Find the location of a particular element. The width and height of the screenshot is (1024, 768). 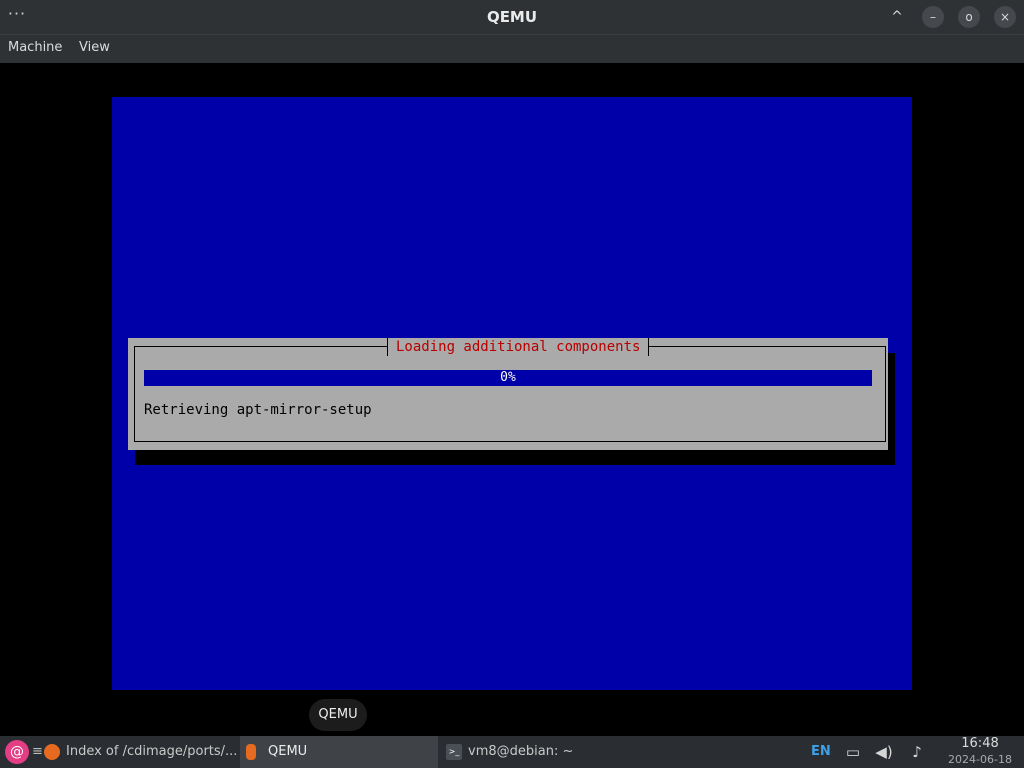

minimize-button: – is located at coordinates (933, 17).